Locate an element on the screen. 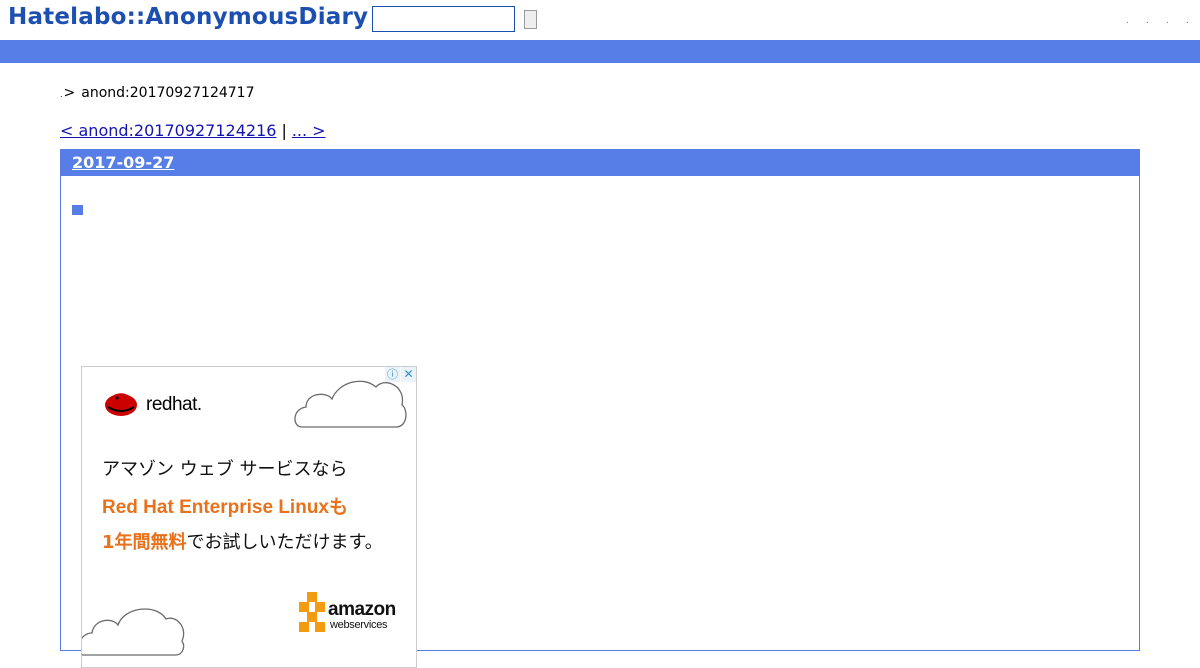 Image resolution: width=1200 pixels, height=668 pixels. ad-info-icon: ⓘ is located at coordinates (392, 374).